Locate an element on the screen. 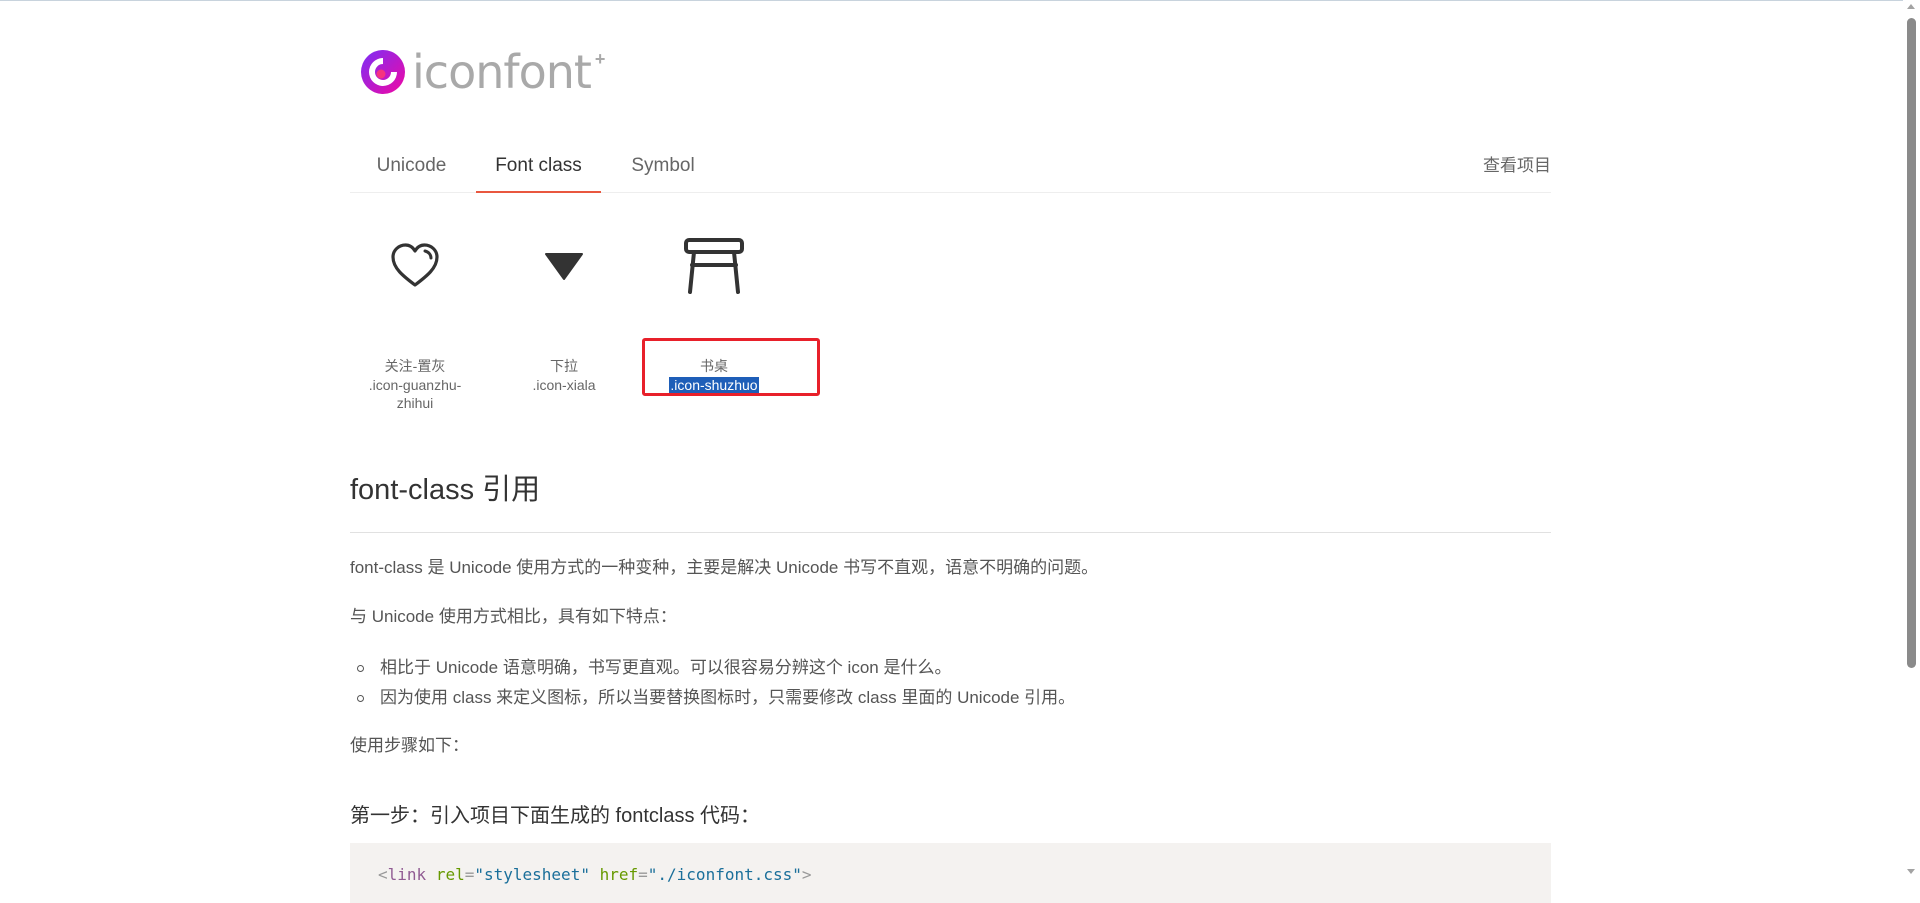 Image resolution: width=1920 pixels, height=903 pixels. icon-card: 关注-置灰 .icon-guanzhu-zhihui is located at coordinates (415, 316).